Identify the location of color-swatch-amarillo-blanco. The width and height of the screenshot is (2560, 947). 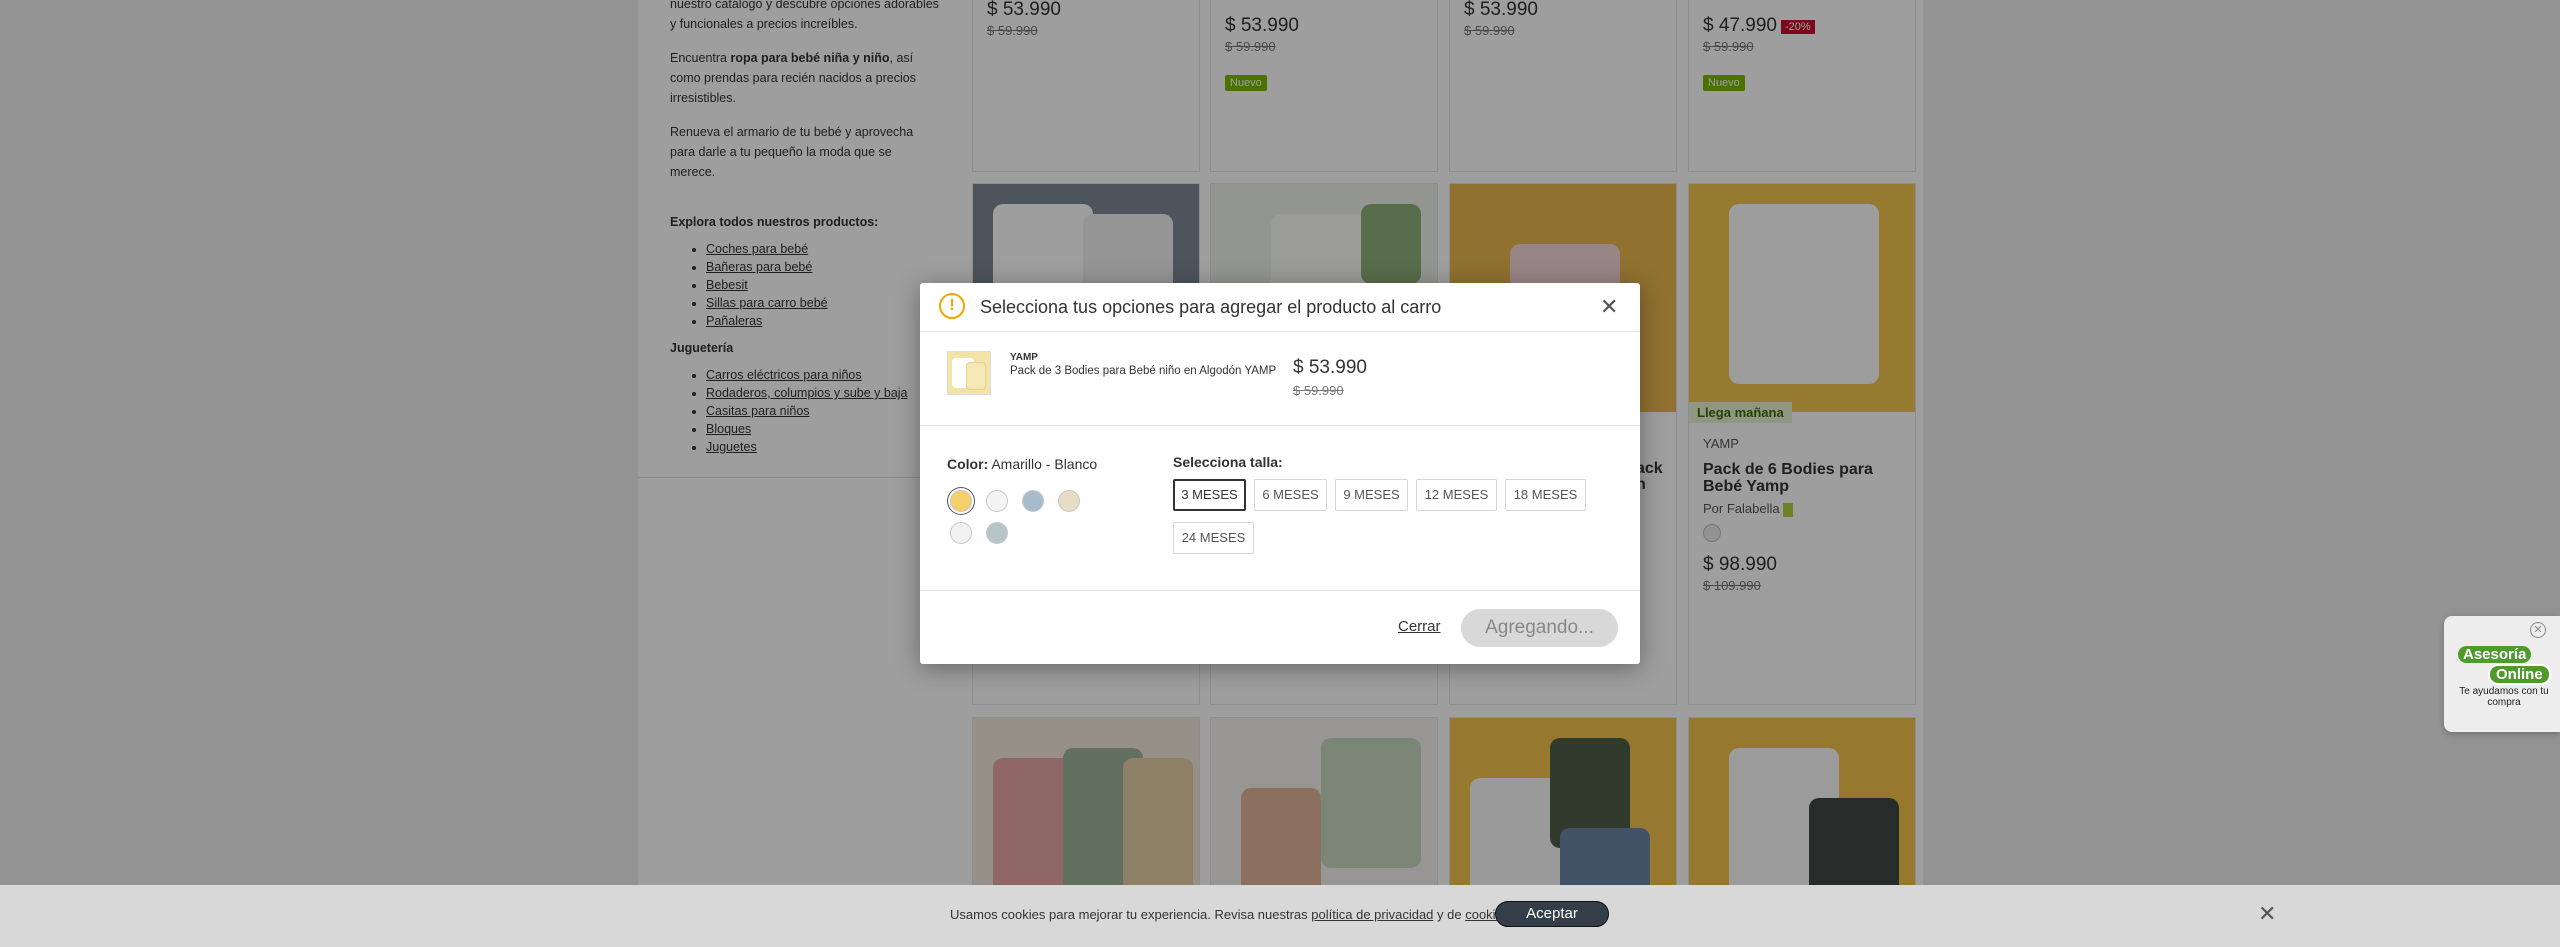
(961, 501).